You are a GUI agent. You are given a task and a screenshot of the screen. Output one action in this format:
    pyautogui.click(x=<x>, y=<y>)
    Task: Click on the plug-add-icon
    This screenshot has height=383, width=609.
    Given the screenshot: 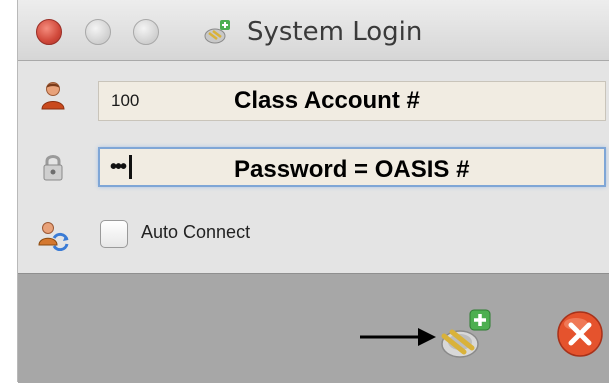 What is the action you would take?
    pyautogui.click(x=466, y=333)
    